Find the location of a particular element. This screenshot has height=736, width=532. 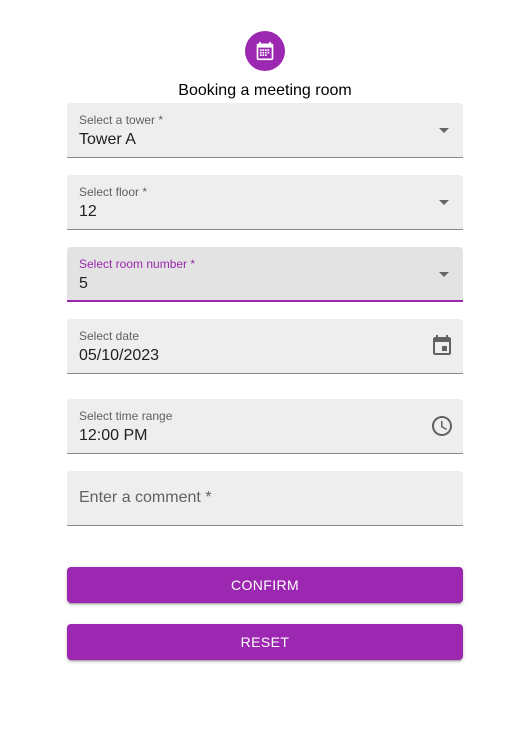

tower-select-label: Select a tower * is located at coordinates (121, 120).